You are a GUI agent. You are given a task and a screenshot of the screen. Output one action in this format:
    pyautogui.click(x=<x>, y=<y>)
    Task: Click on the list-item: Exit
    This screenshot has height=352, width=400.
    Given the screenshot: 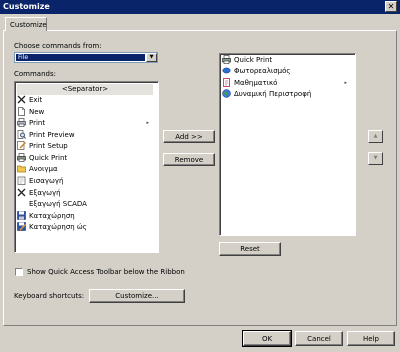 What is the action you would take?
    pyautogui.click(x=29, y=100)
    